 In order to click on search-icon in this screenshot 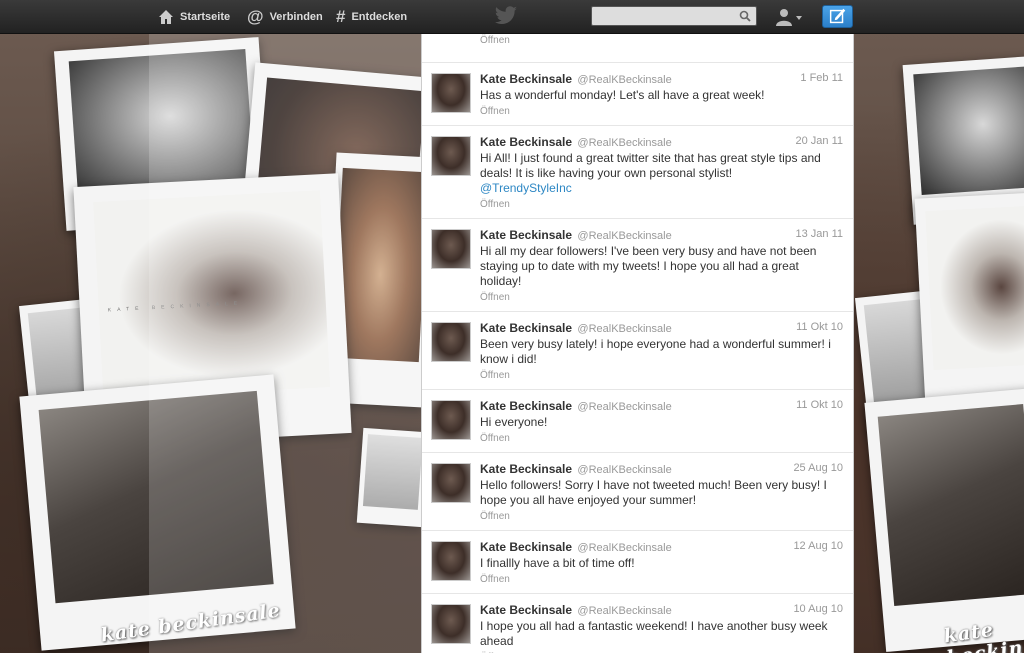, I will do `click(745, 16)`.